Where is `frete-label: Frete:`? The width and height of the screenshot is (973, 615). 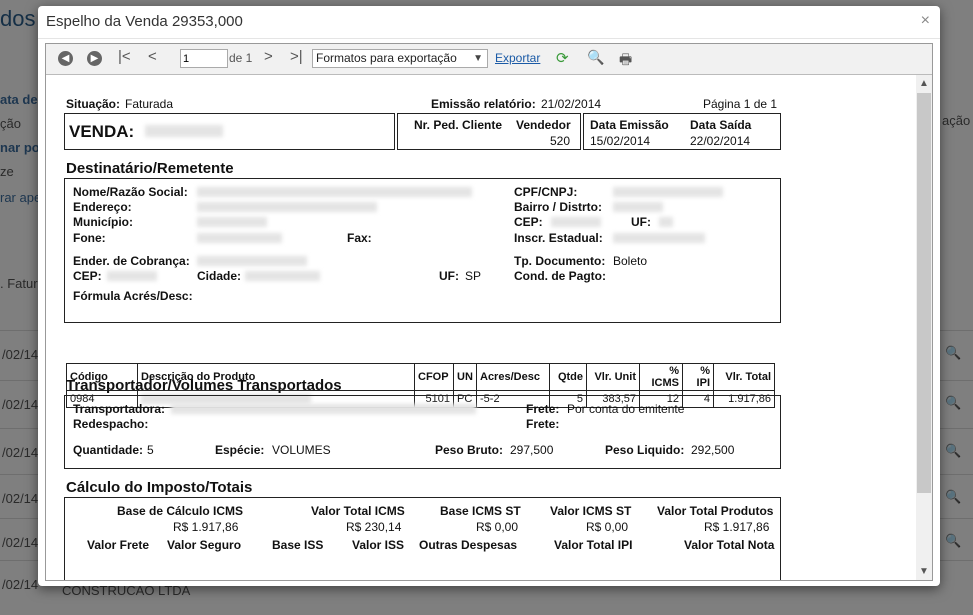
frete-label: Frete: is located at coordinates (543, 424).